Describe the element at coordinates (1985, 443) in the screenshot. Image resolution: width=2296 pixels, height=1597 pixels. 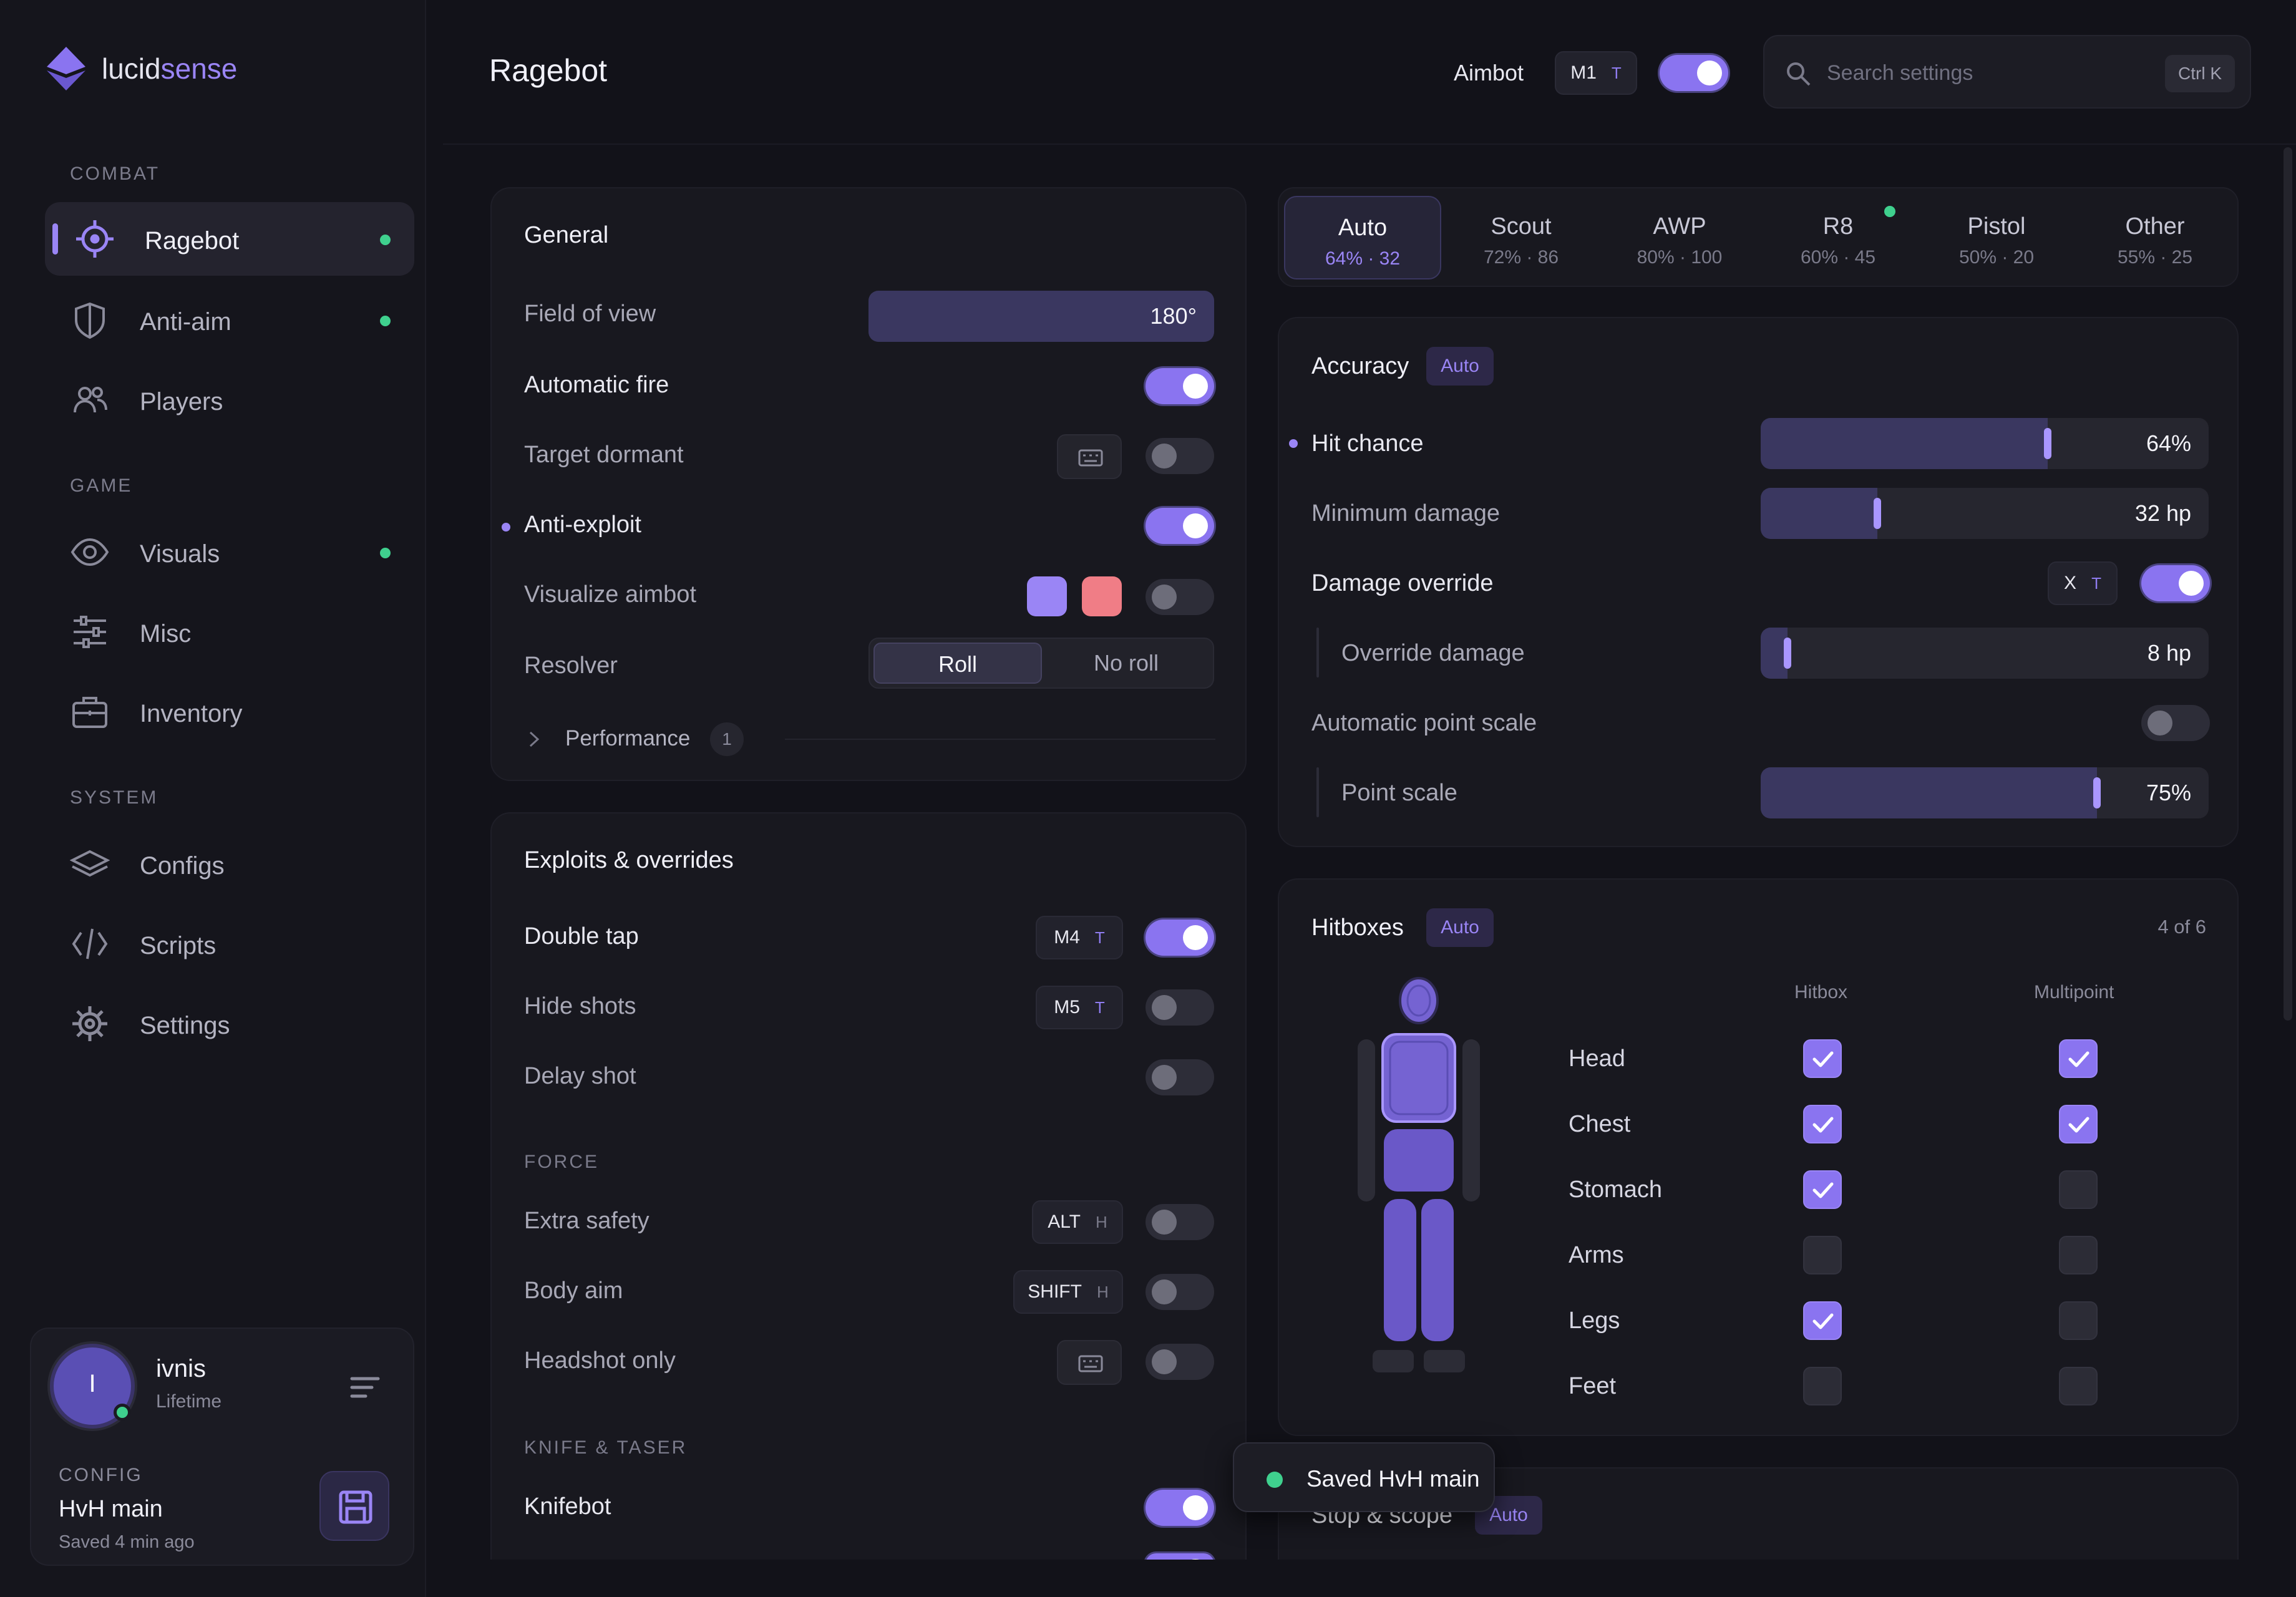
I see `hit-chance-slider: 64%` at that location.